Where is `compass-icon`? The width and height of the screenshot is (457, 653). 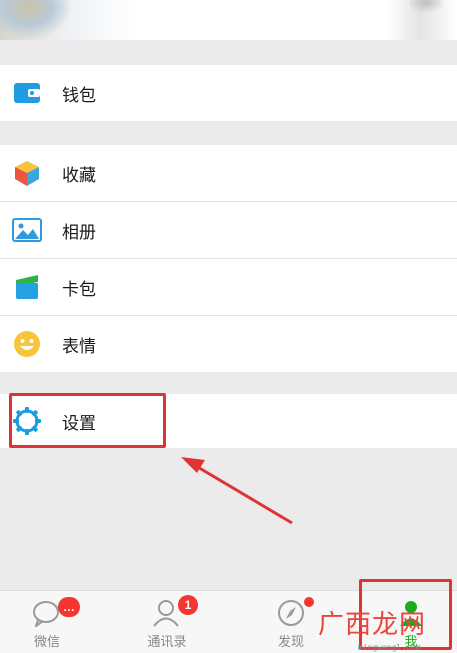 compass-icon is located at coordinates (291, 613).